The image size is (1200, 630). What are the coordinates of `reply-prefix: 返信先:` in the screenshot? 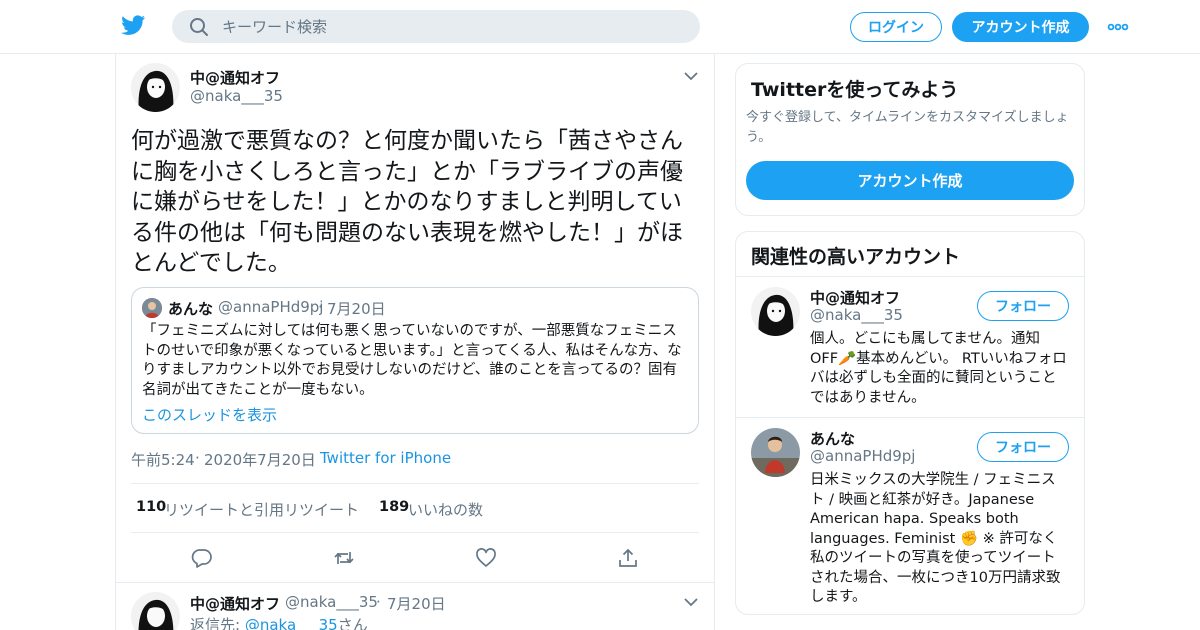 It's located at (217, 623).